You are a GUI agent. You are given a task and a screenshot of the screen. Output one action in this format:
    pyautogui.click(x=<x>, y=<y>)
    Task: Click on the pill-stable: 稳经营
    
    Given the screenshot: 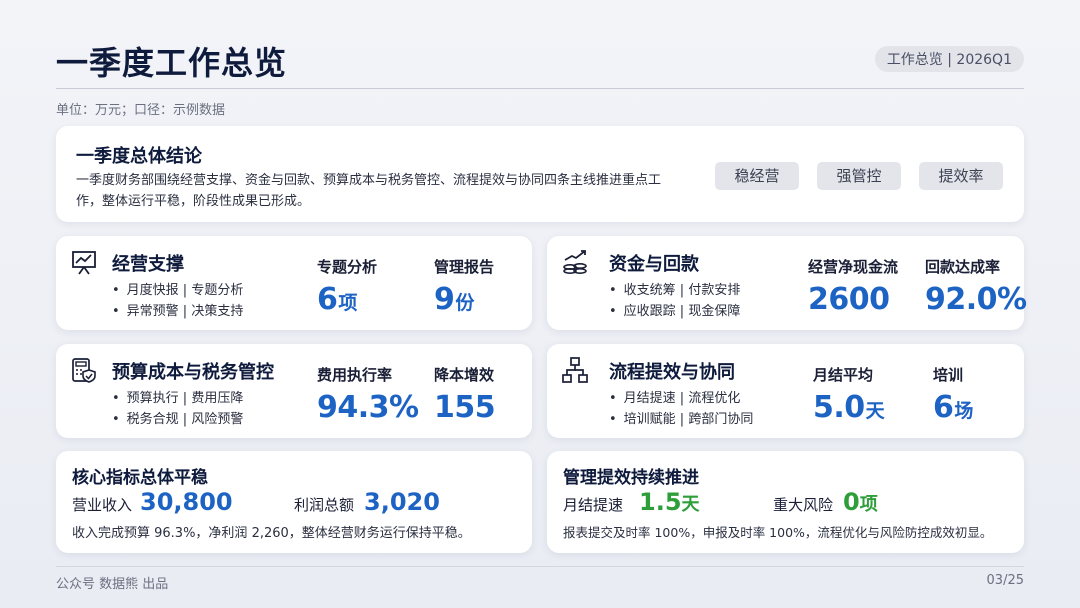 What is the action you would take?
    pyautogui.click(x=757, y=176)
    